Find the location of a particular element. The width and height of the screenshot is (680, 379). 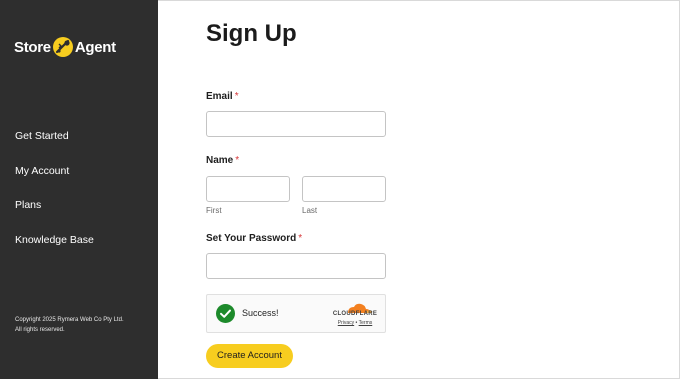

logo-text-agent: Agent is located at coordinates (95, 47).